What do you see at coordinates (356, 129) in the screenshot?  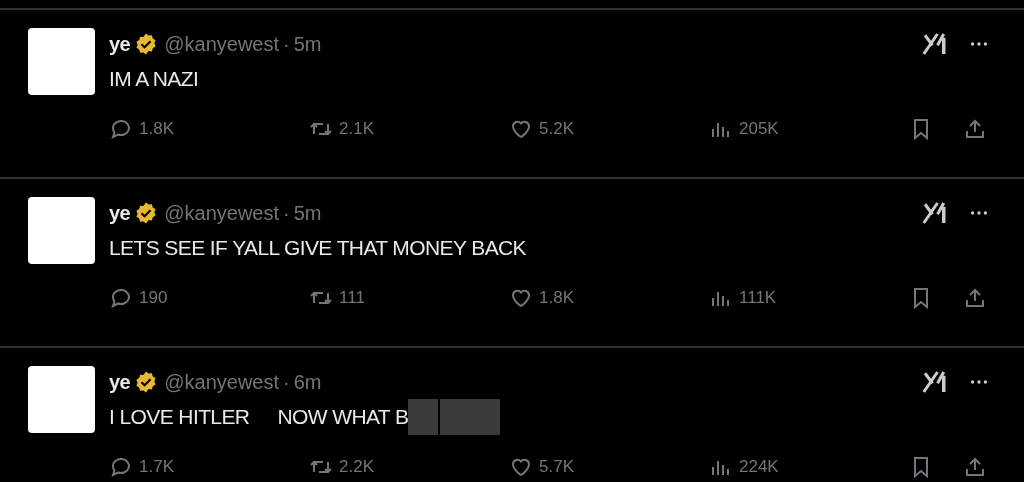 I see `repost-count: 2.1K` at bounding box center [356, 129].